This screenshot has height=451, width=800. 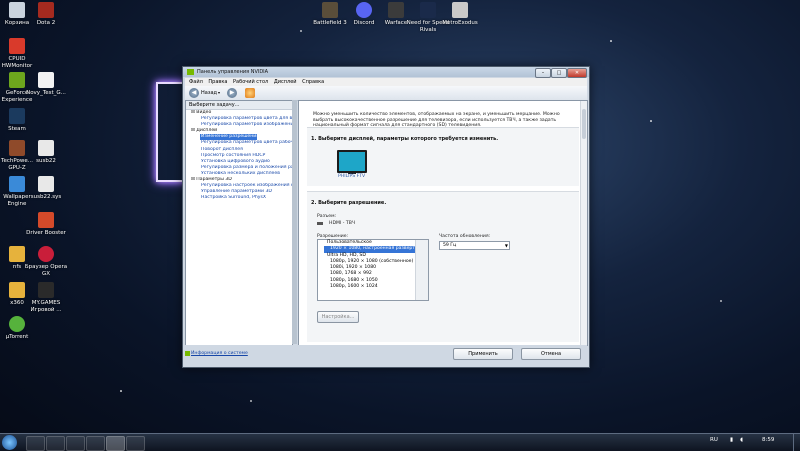 What do you see at coordinates (796, 442) in the screenshot?
I see `show-desktop-button` at bounding box center [796, 442].